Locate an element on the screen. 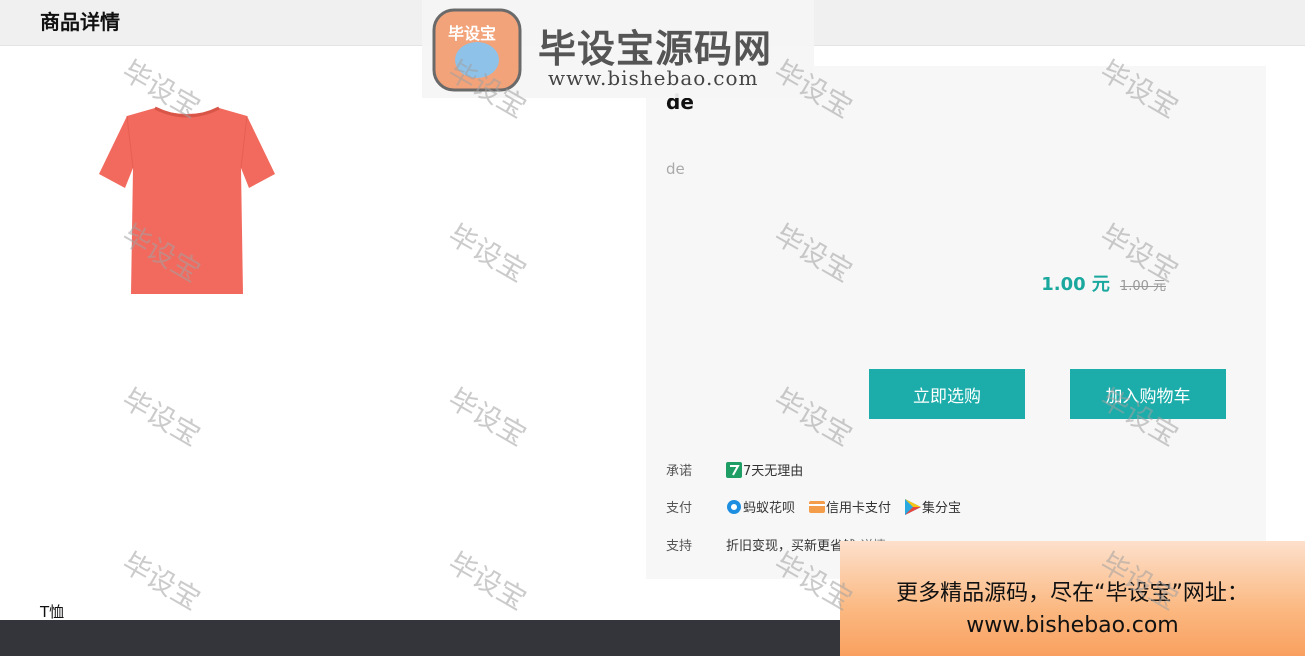  product-description: de is located at coordinates (675, 169).